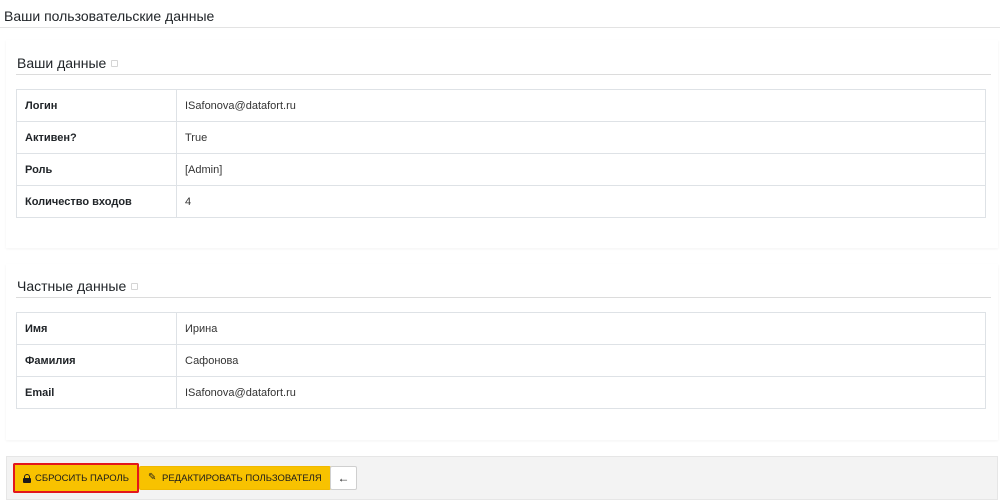  I want to click on private-section-header: Частные данные, so click(78, 286).